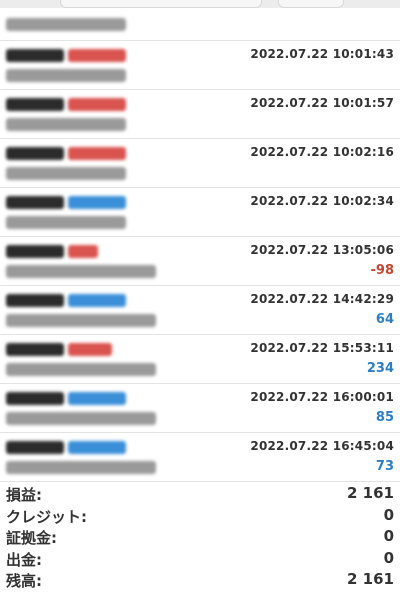 Image resolution: width=400 pixels, height=600 pixels. What do you see at coordinates (388, 536) in the screenshot?
I see `margin-value: 0` at bounding box center [388, 536].